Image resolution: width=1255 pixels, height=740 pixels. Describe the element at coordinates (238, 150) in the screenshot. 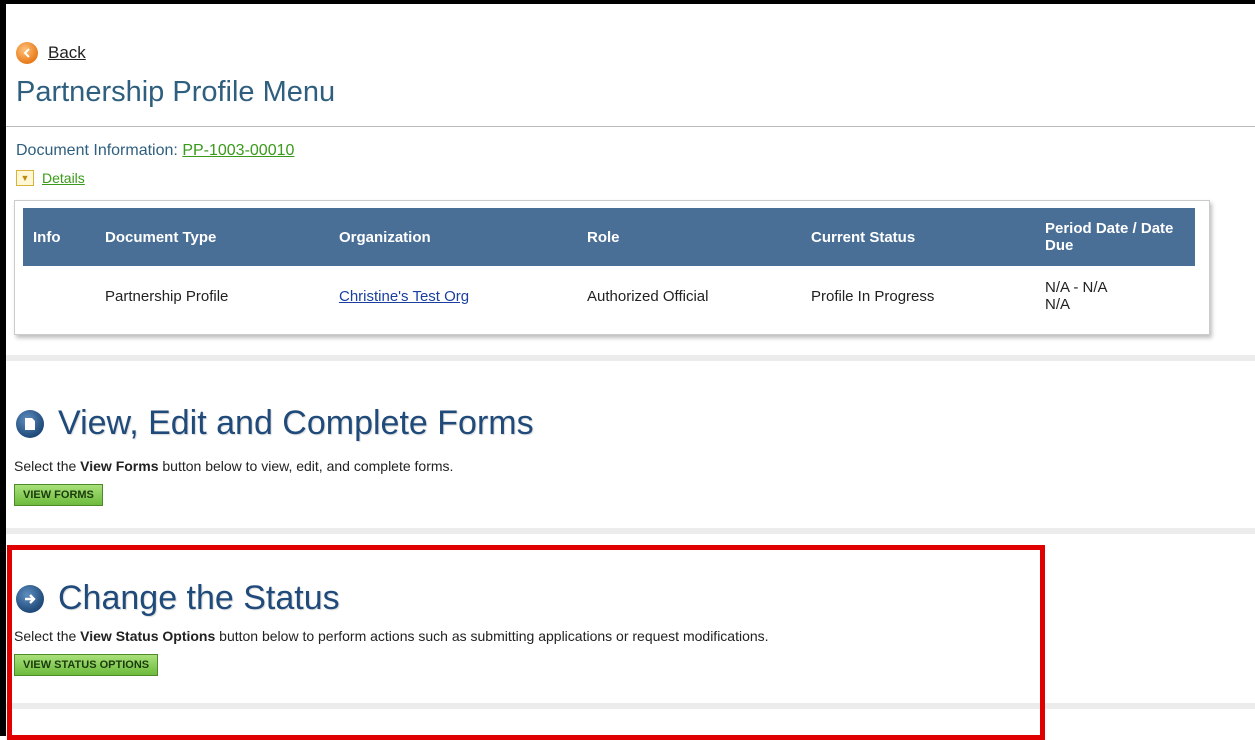

I see `document-id-link: PP-1003-00010` at that location.